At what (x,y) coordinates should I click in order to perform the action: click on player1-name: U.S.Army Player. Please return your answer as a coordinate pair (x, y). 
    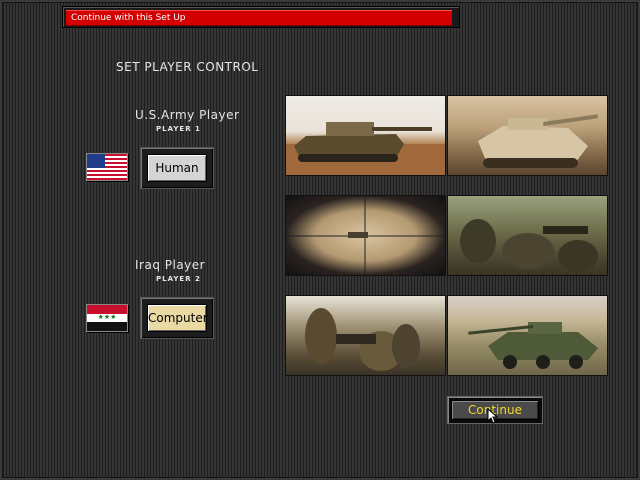
    Looking at the image, I should click on (187, 115).